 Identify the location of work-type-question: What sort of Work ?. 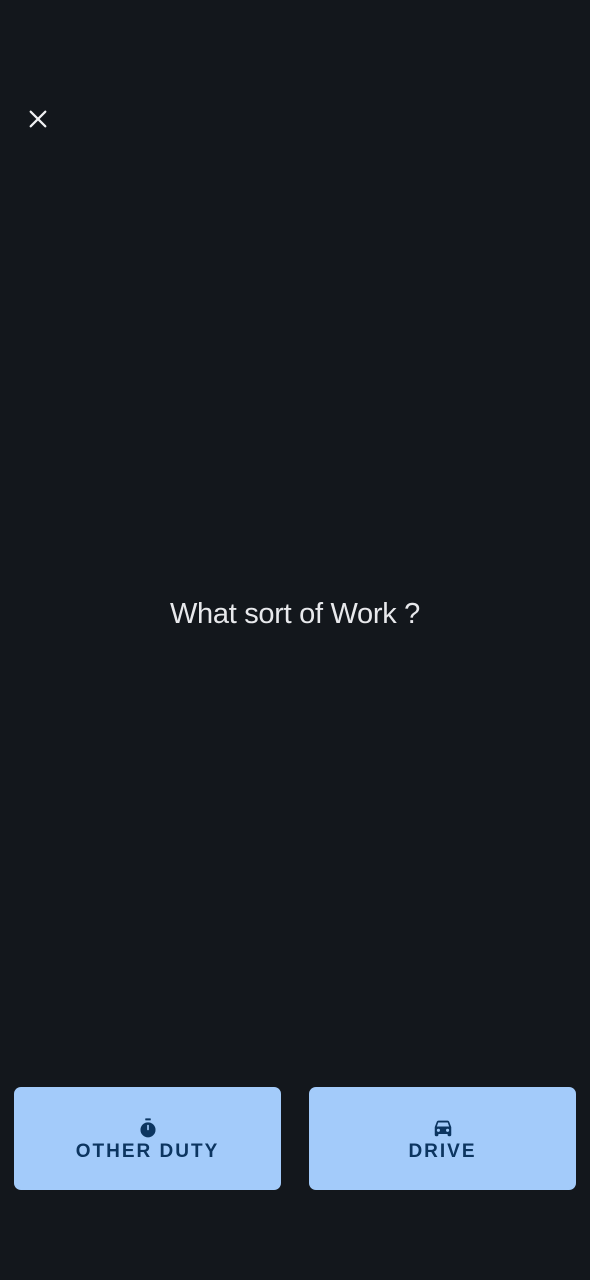
(294, 614).